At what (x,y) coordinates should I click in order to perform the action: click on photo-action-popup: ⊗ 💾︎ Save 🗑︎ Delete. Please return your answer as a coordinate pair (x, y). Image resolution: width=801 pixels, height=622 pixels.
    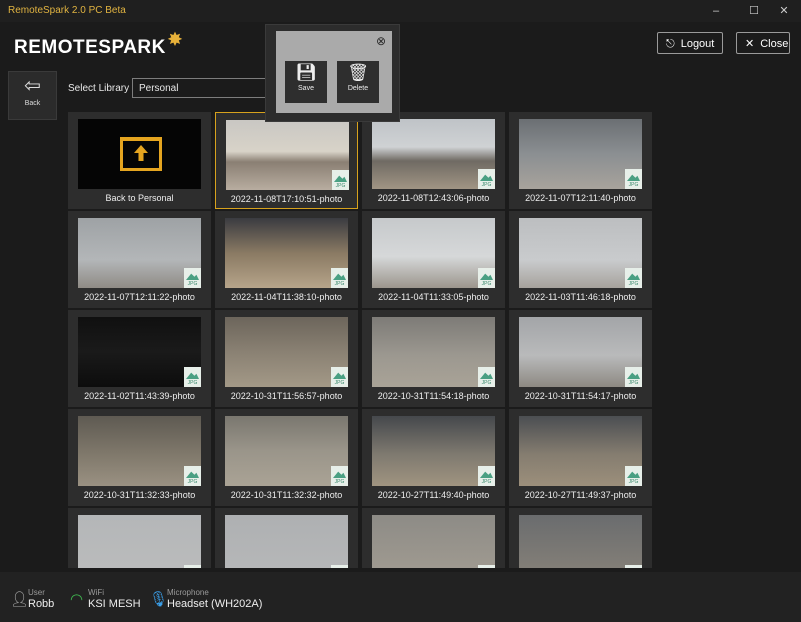
    Looking at the image, I should click on (332, 73).